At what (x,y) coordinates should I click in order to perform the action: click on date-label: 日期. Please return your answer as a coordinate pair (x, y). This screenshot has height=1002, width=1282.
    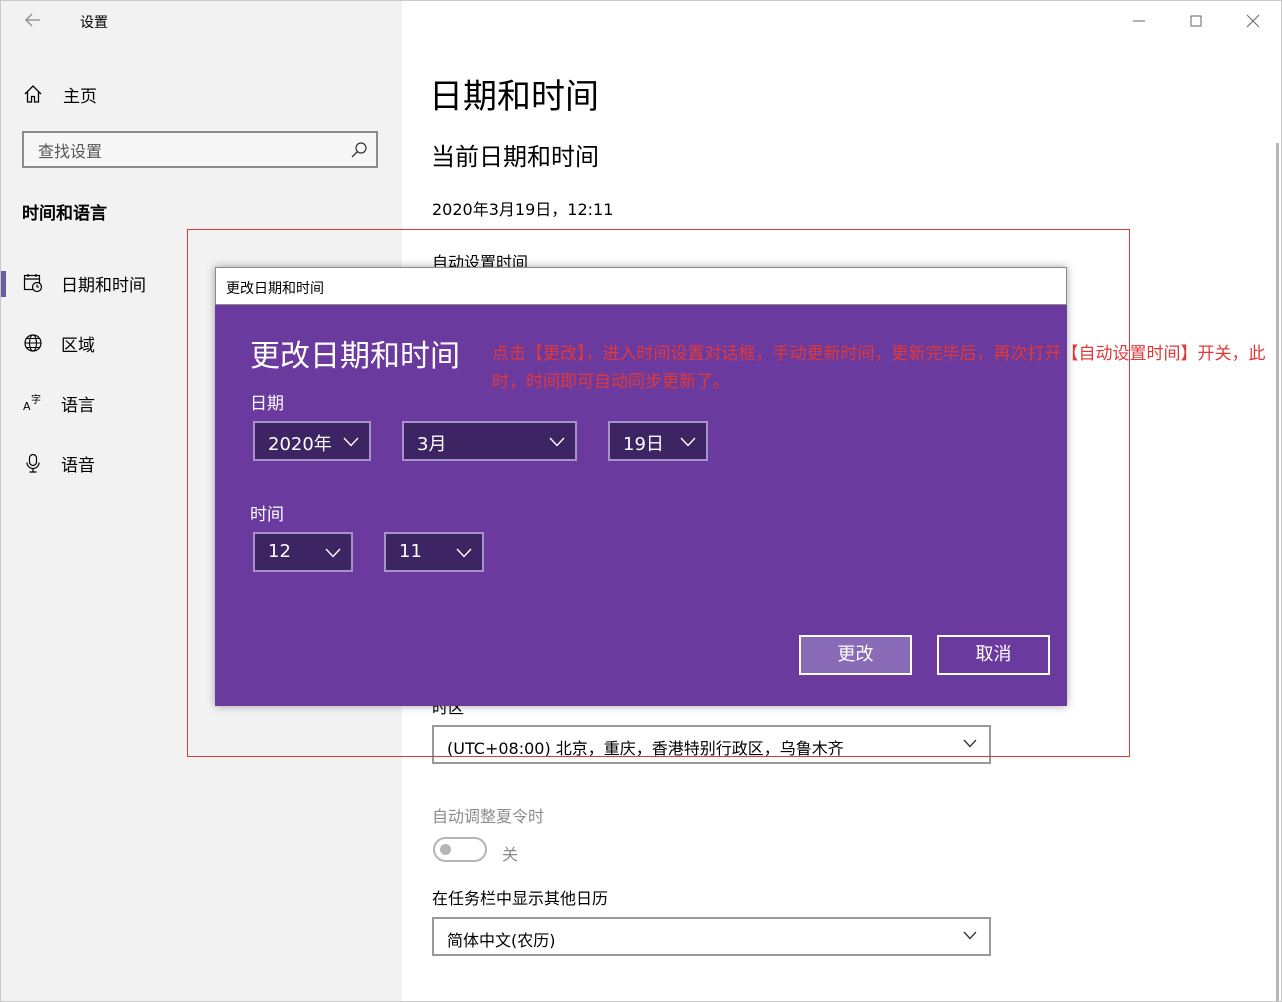
    Looking at the image, I should click on (267, 404).